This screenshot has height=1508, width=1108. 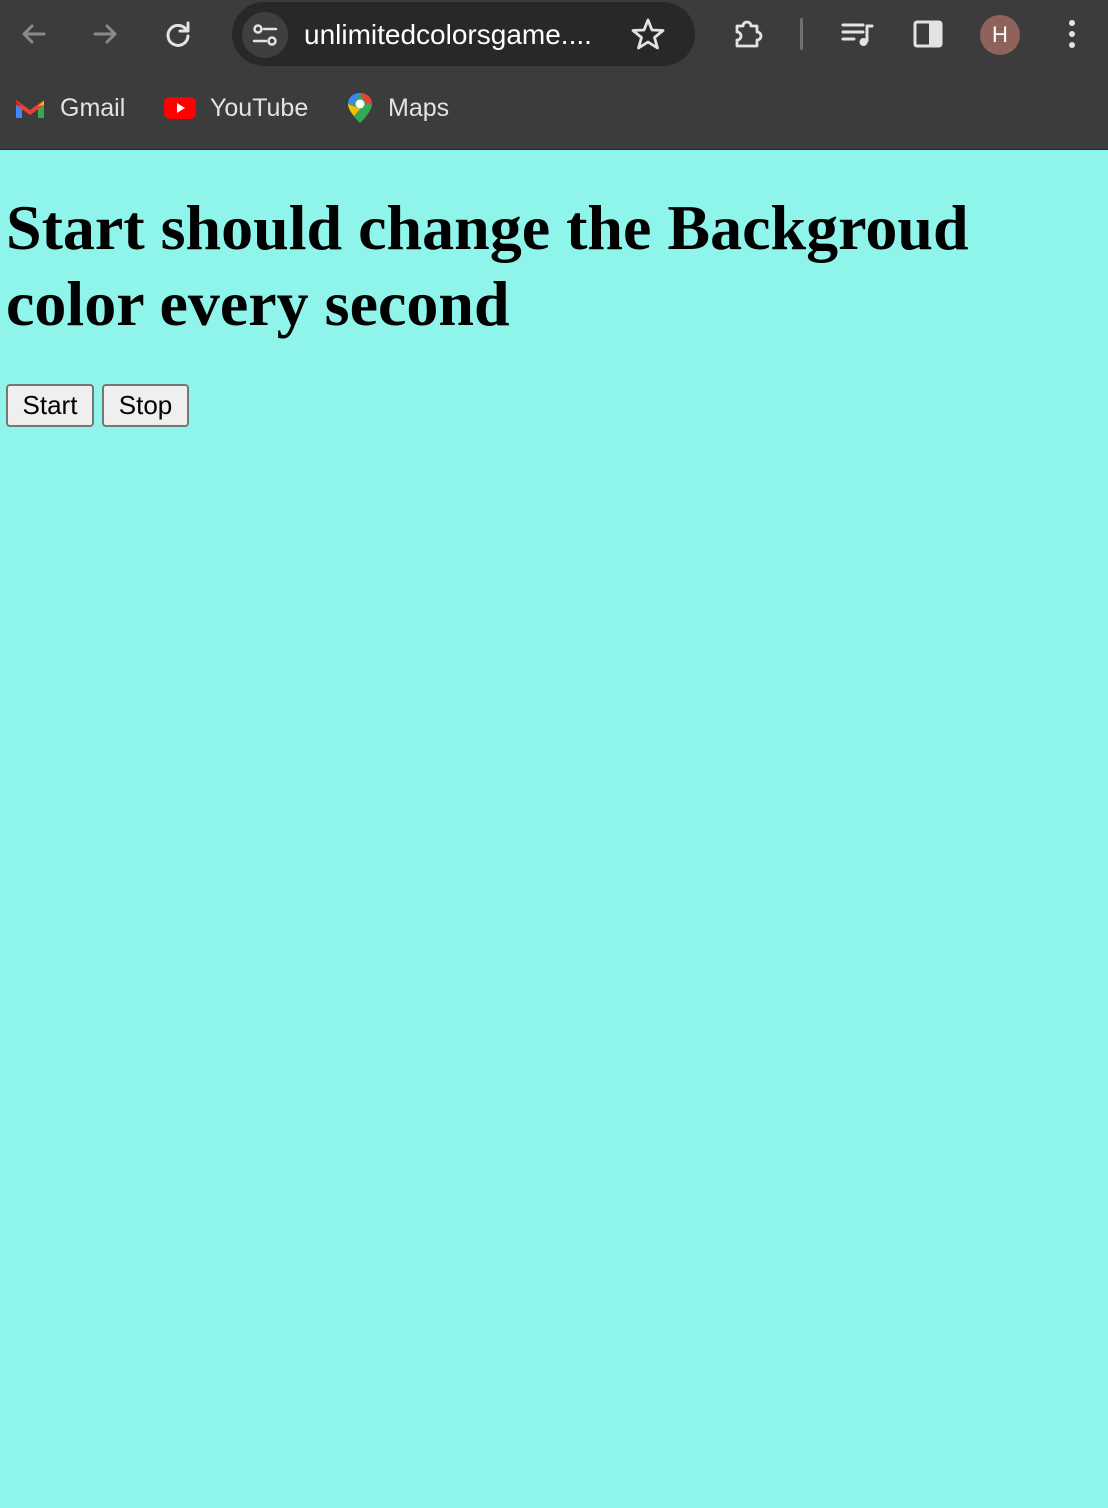 I want to click on toolbar-divider, so click(x=801, y=34).